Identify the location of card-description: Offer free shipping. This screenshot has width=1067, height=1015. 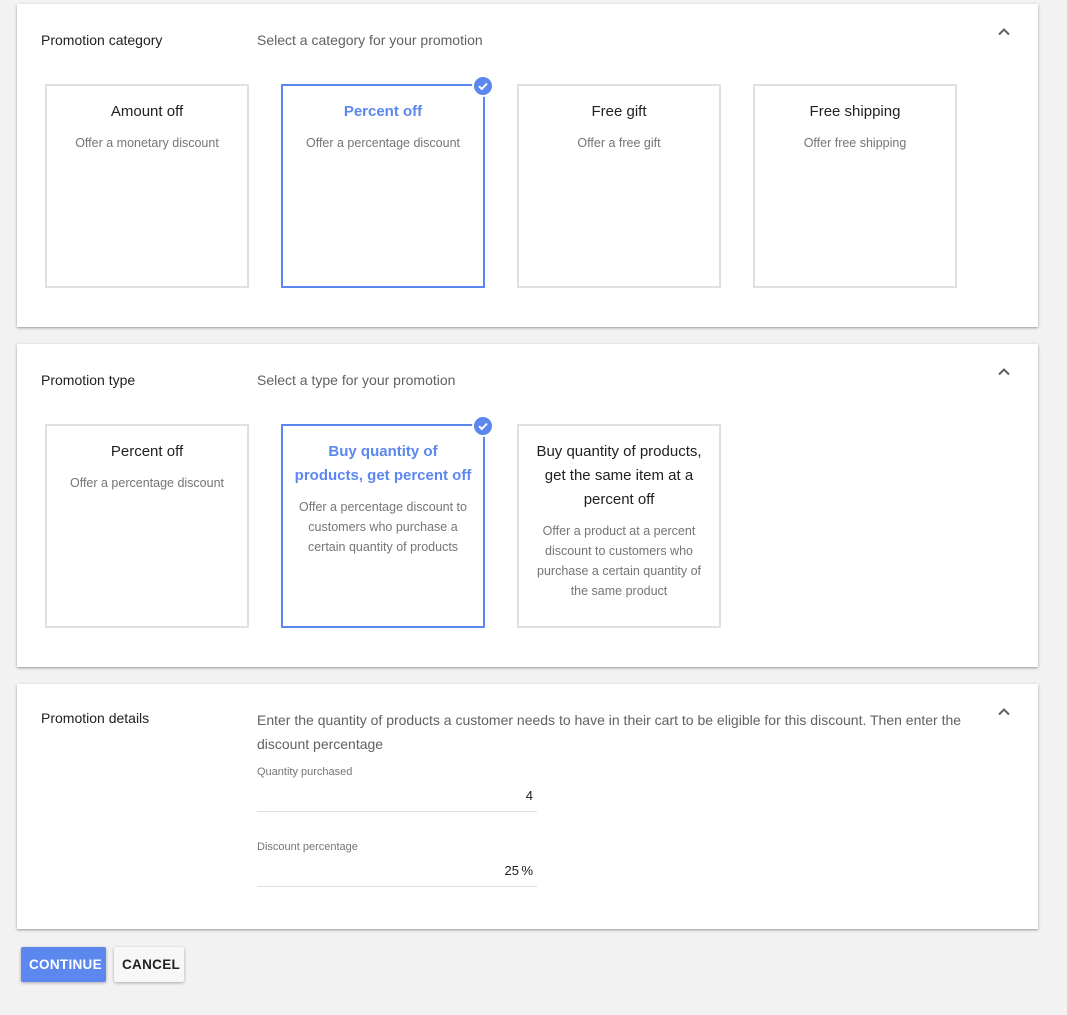
(855, 143).